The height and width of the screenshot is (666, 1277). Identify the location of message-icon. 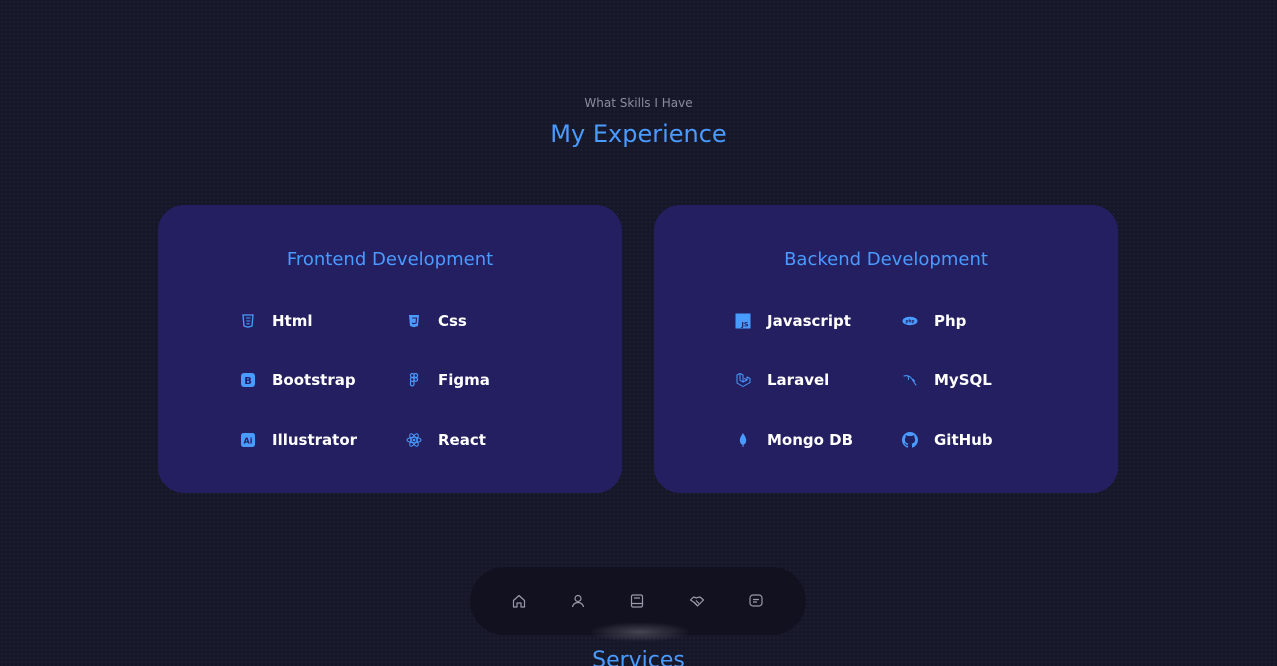
(756, 600).